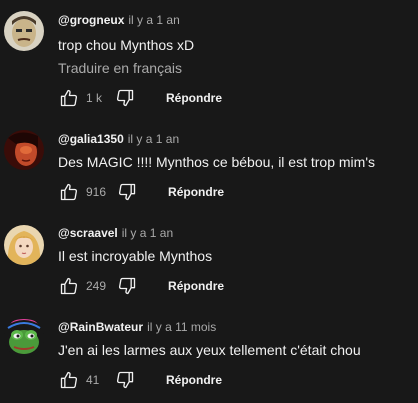 This screenshot has width=418, height=403. What do you see at coordinates (140, 380) in the screenshot?
I see `comment-actions: 41 Répondre` at bounding box center [140, 380].